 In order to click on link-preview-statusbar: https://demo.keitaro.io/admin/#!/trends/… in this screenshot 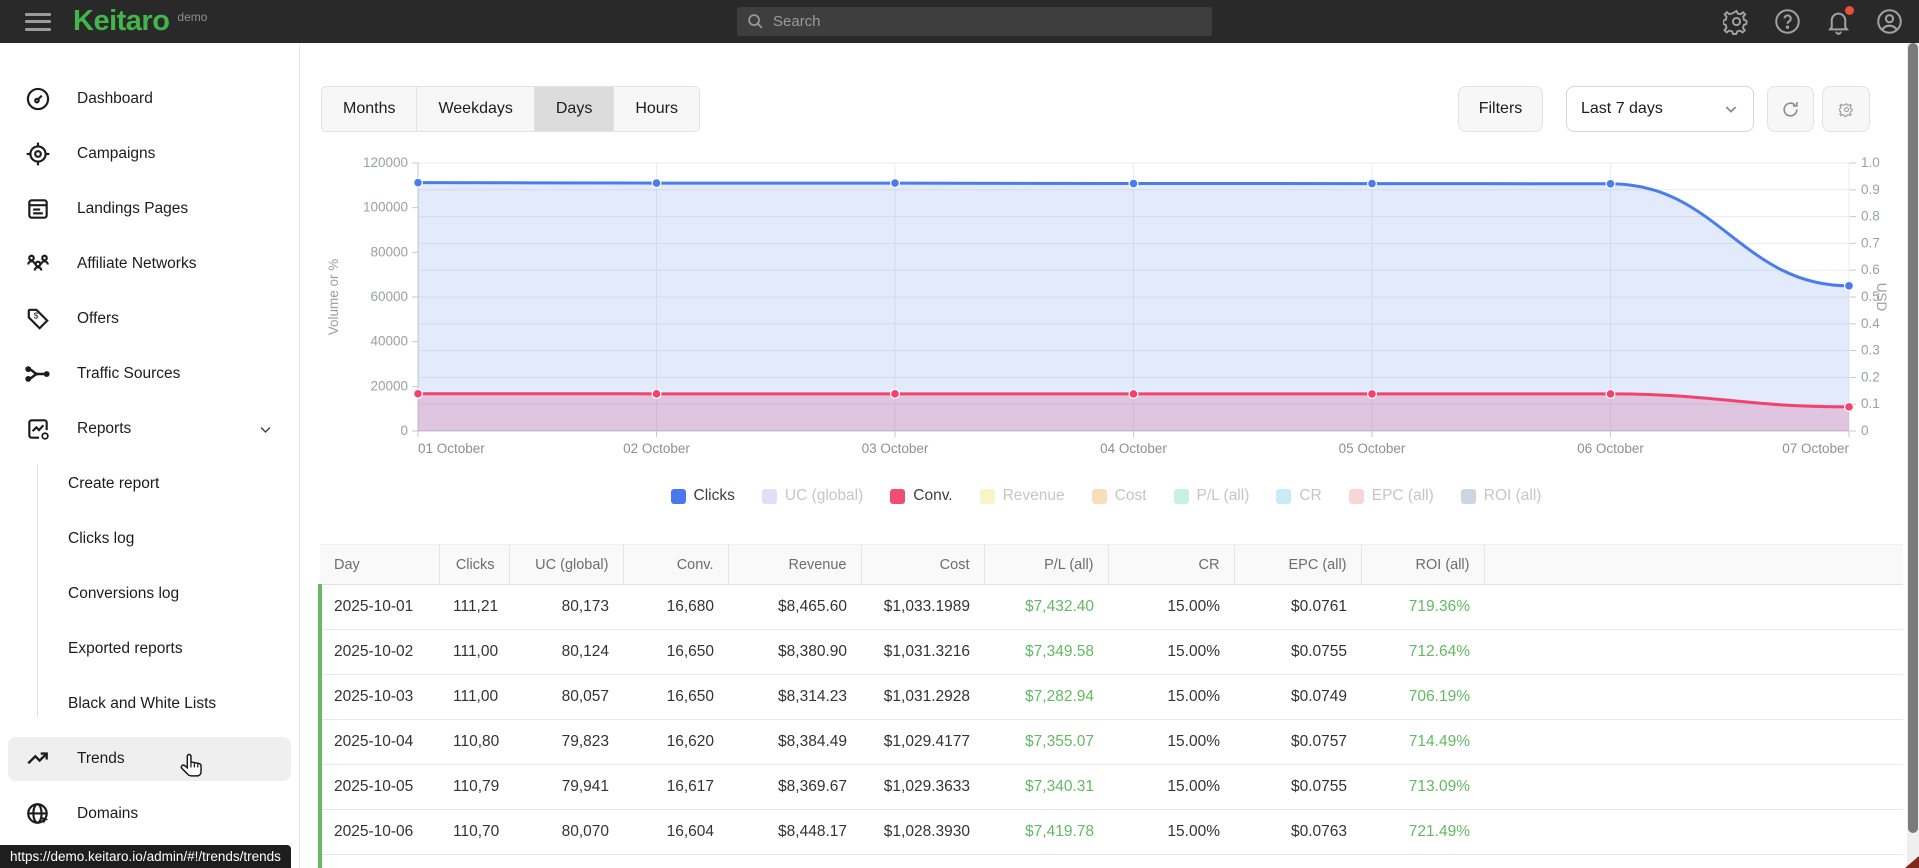, I will do `click(145, 856)`.